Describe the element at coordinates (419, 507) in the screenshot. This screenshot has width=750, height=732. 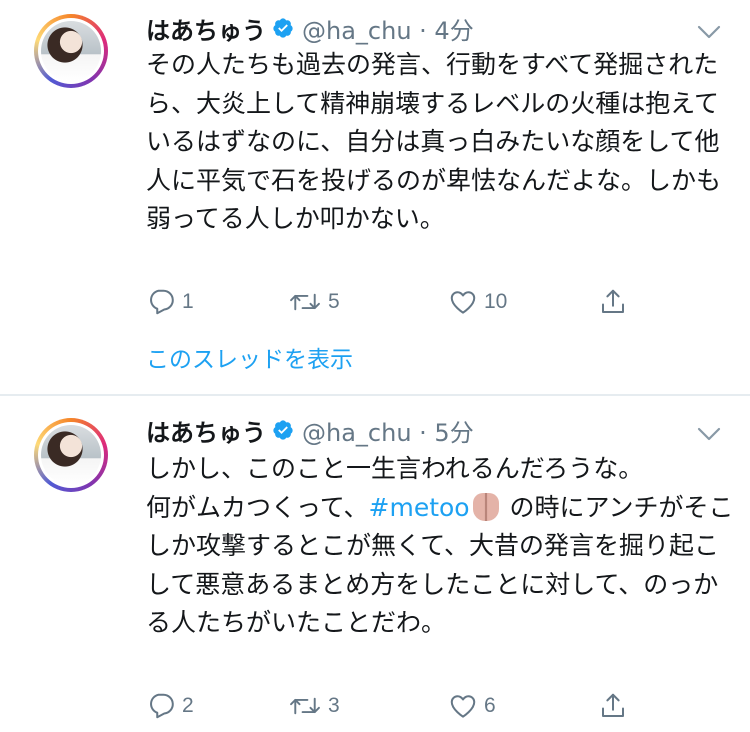
I see `hashtag-link: #metoo` at that location.